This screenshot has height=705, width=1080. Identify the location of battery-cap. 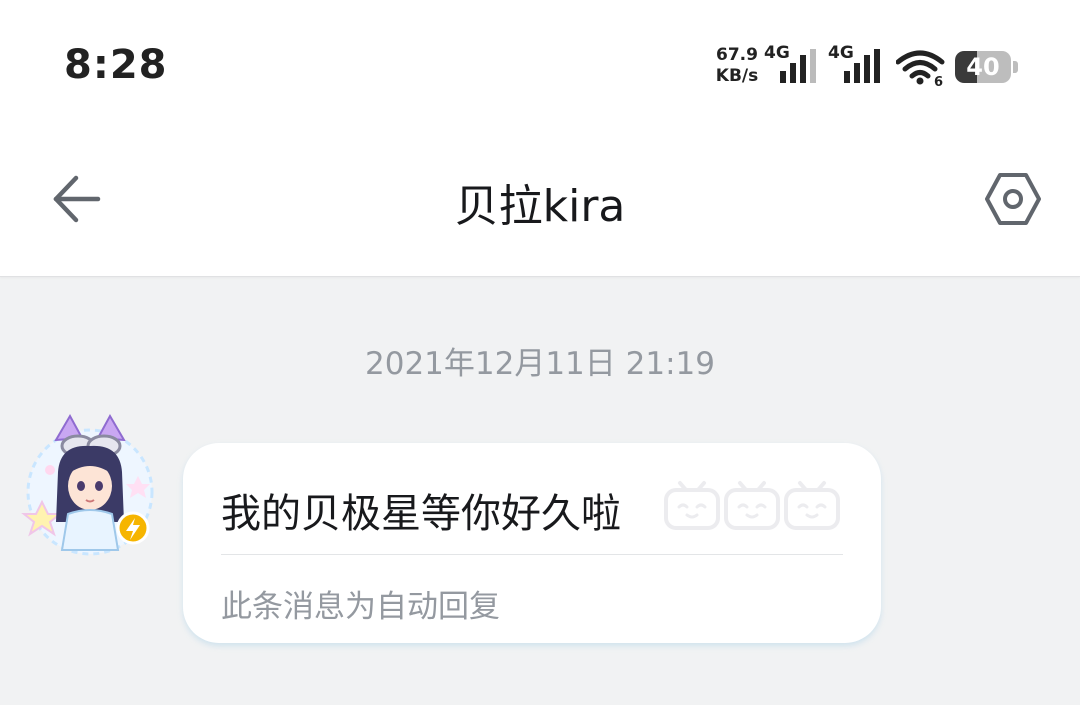
(1015, 67).